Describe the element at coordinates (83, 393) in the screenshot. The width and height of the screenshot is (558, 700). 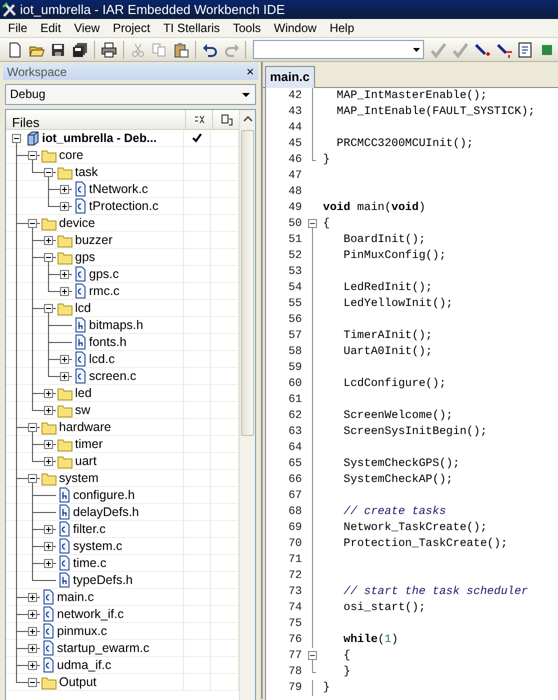
I see `tree-item: led` at that location.